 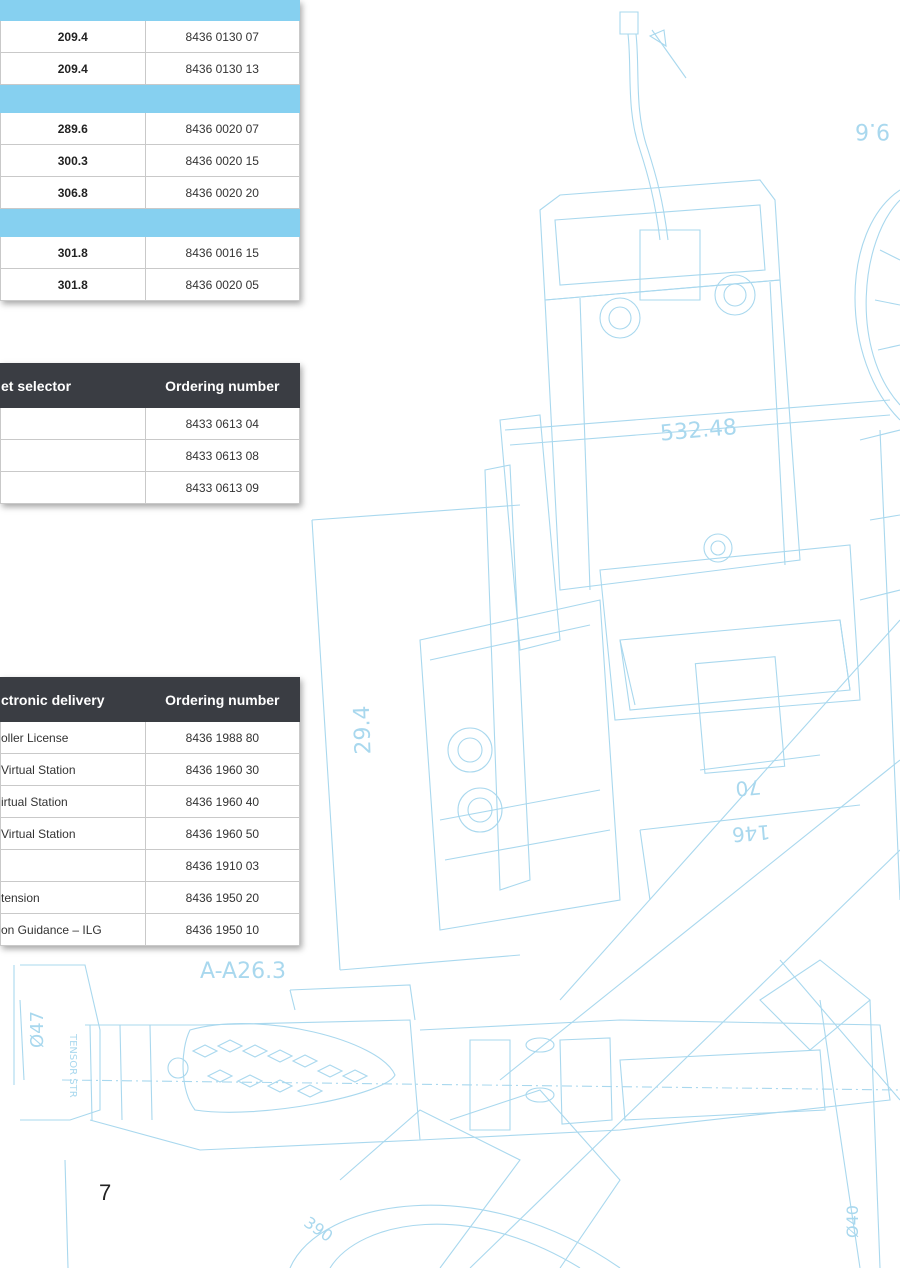 What do you see at coordinates (222, 160) in the screenshot?
I see `ordering-number-cell: 8436 0020 15` at bounding box center [222, 160].